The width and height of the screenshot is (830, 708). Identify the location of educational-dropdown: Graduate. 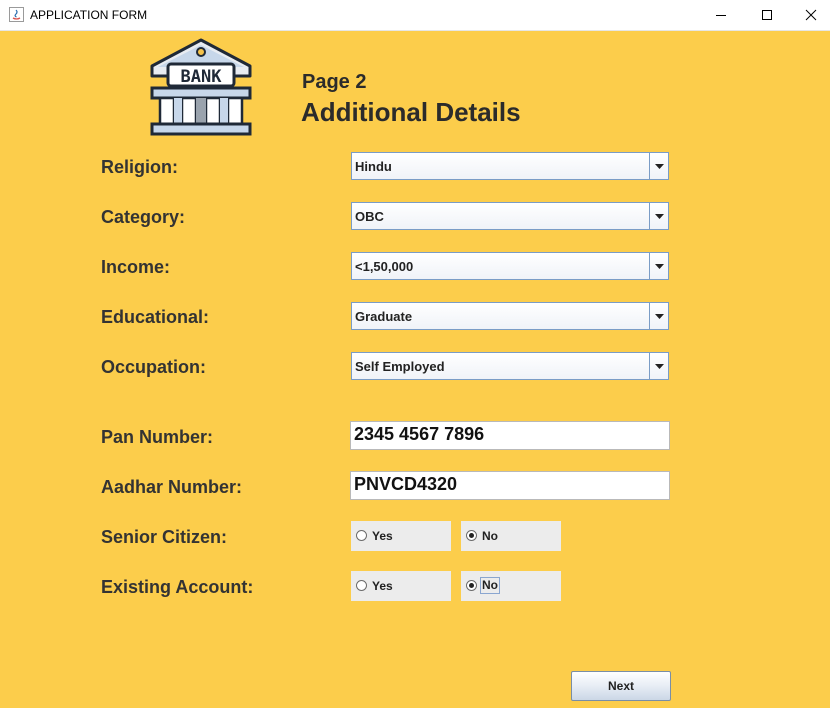
(510, 316).